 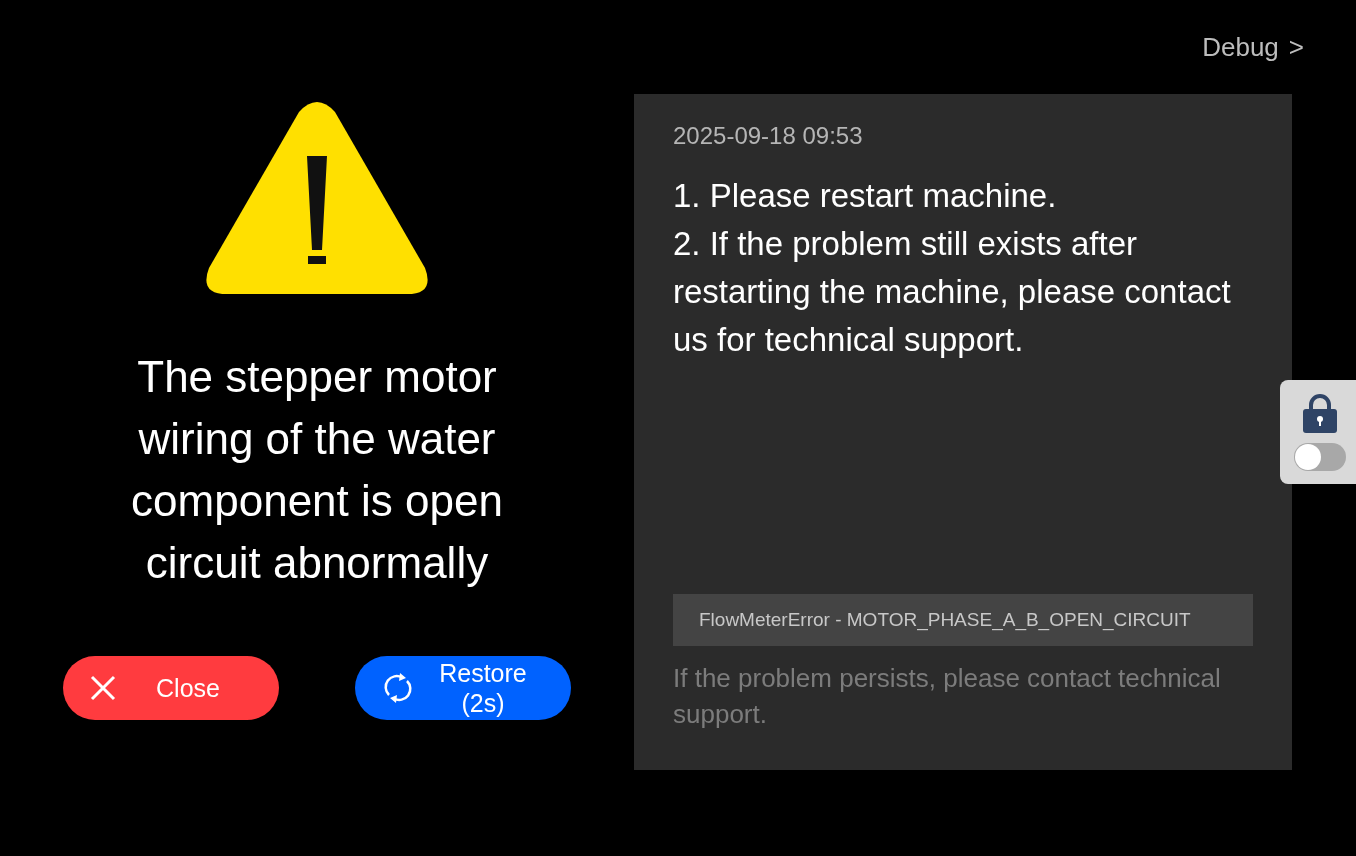 I want to click on hint-text: If the problem persists, please contact technical support., so click(x=947, y=696).